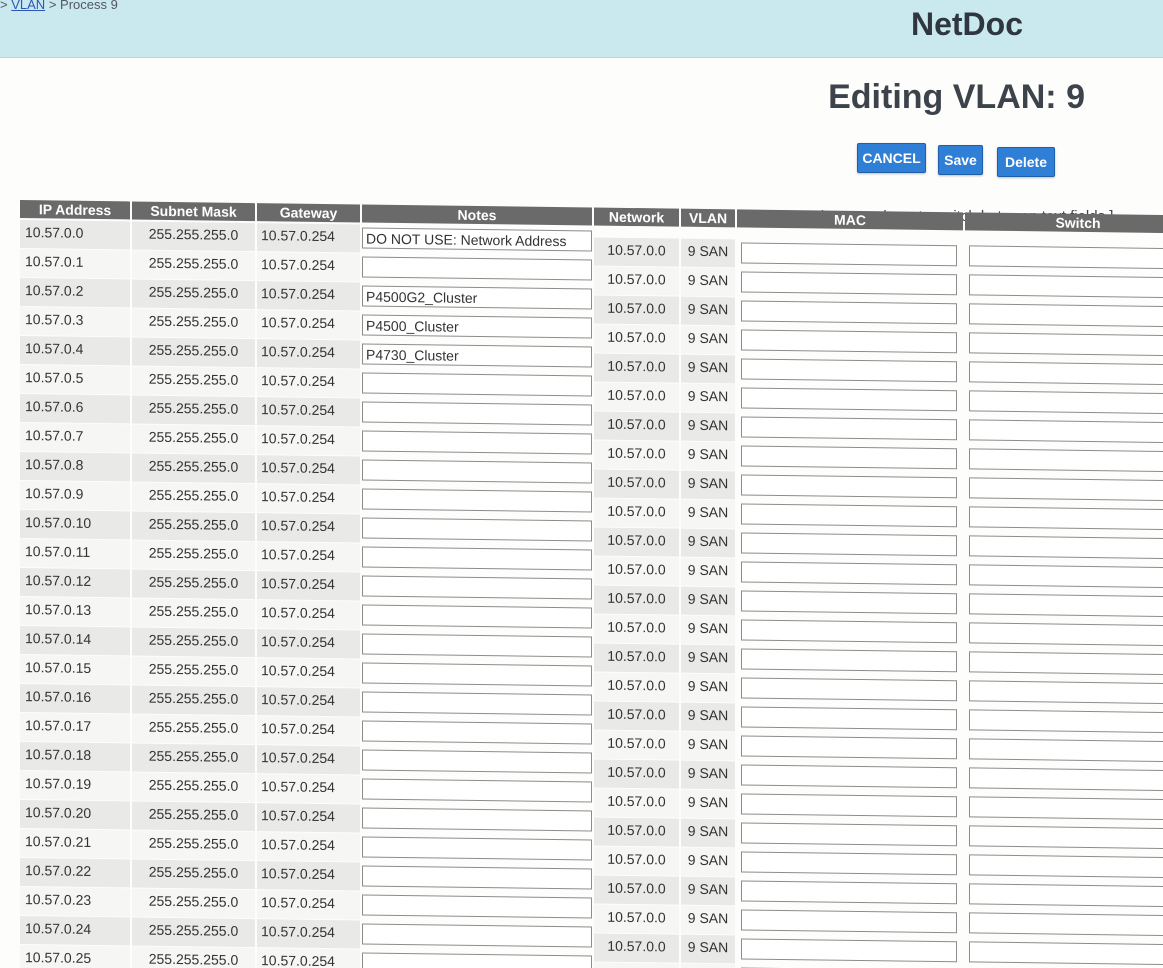  Describe the element at coordinates (956, 97) in the screenshot. I see `page-title: Editing VLAN: 9` at that location.